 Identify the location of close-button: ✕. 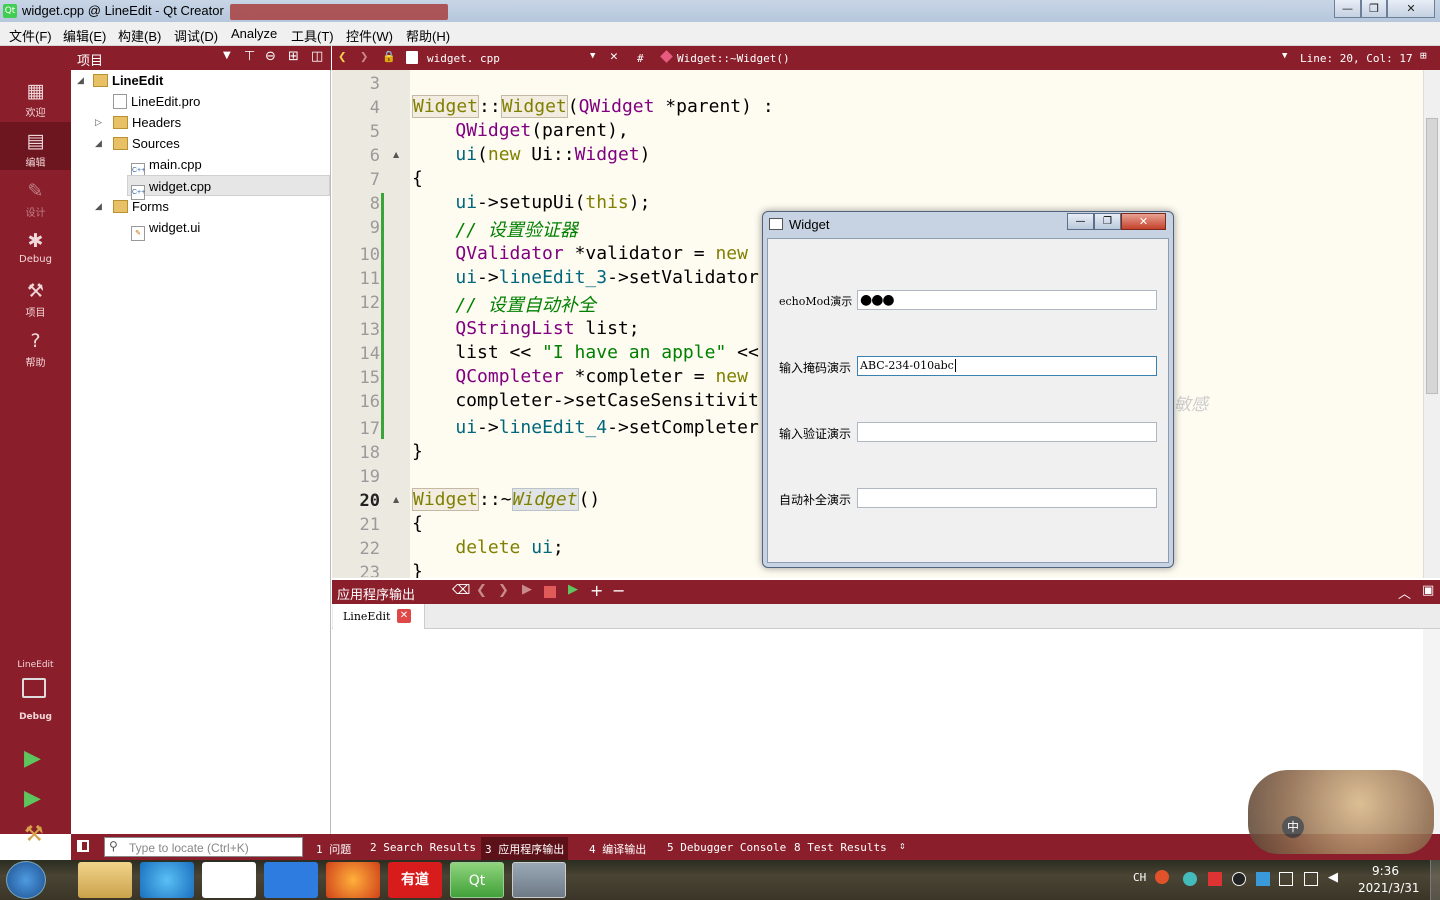
(1411, 9).